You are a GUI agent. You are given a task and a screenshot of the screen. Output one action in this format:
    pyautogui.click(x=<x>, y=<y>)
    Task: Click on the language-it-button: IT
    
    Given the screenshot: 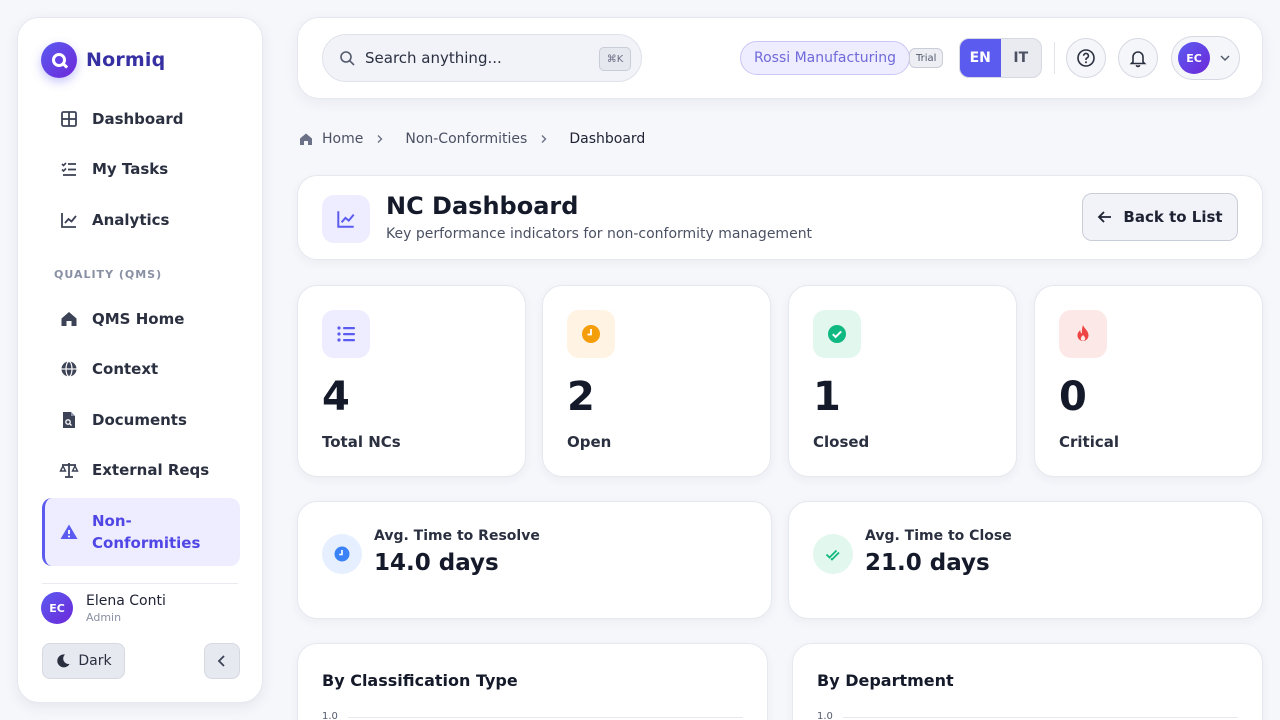 What is the action you would take?
    pyautogui.click(x=1021, y=58)
    